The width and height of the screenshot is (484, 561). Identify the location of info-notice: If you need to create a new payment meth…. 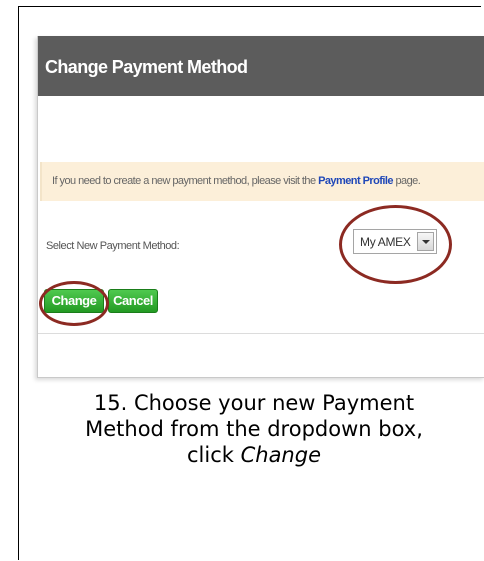
(262, 181).